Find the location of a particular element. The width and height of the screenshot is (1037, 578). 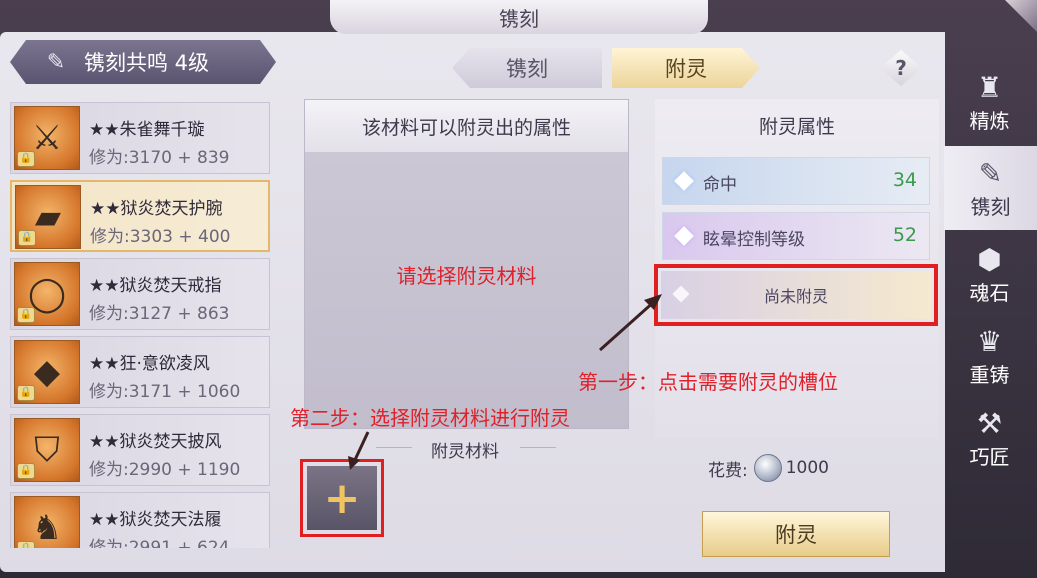

equipment-name: ★★狂·意欲凌风 is located at coordinates (149, 364).